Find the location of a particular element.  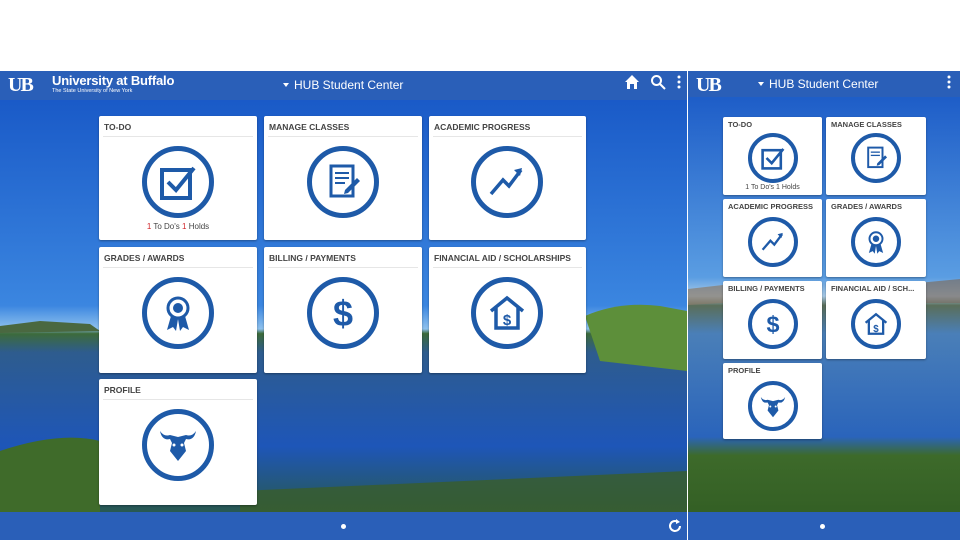

top-nav-bar: UB HUB Student Center is located at coordinates (824, 84).